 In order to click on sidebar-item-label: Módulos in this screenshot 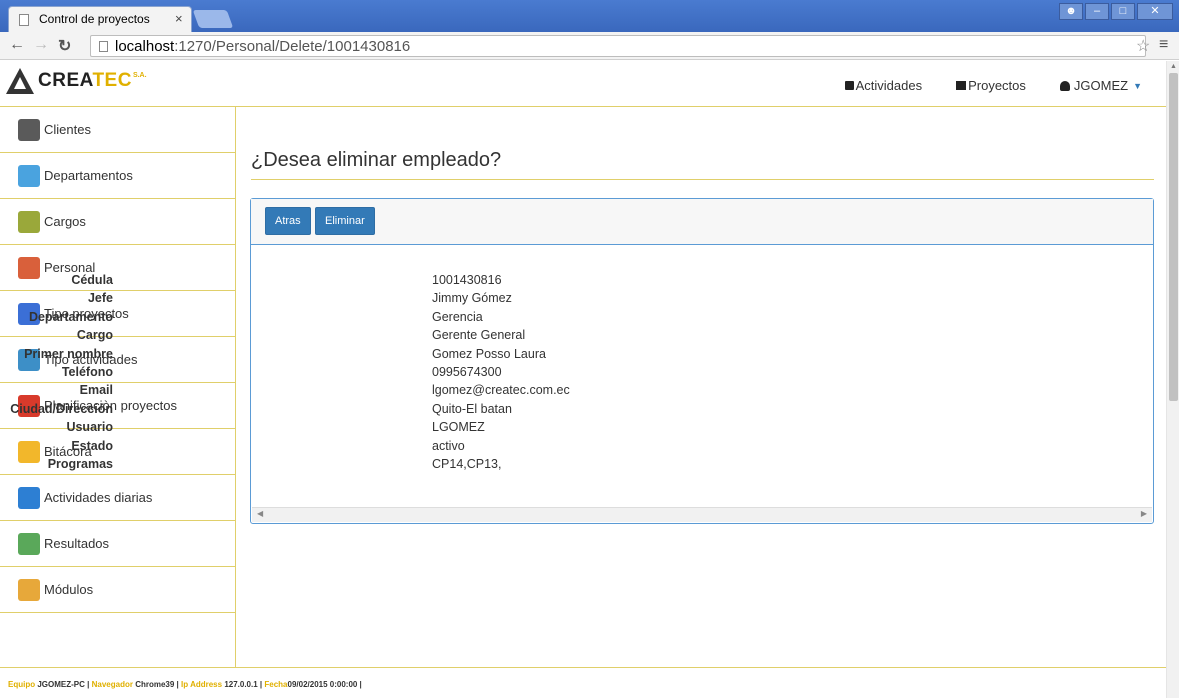, I will do `click(69, 589)`.